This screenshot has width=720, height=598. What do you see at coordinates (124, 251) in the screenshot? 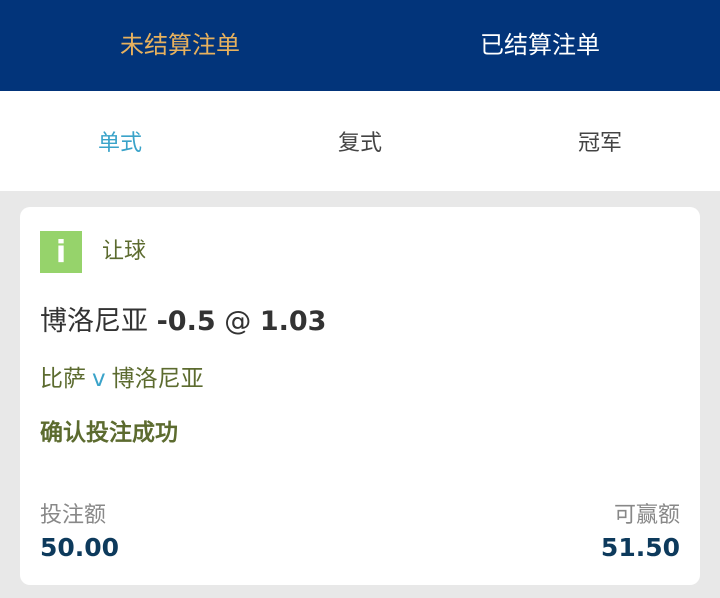
I see `market-type: 让球` at bounding box center [124, 251].